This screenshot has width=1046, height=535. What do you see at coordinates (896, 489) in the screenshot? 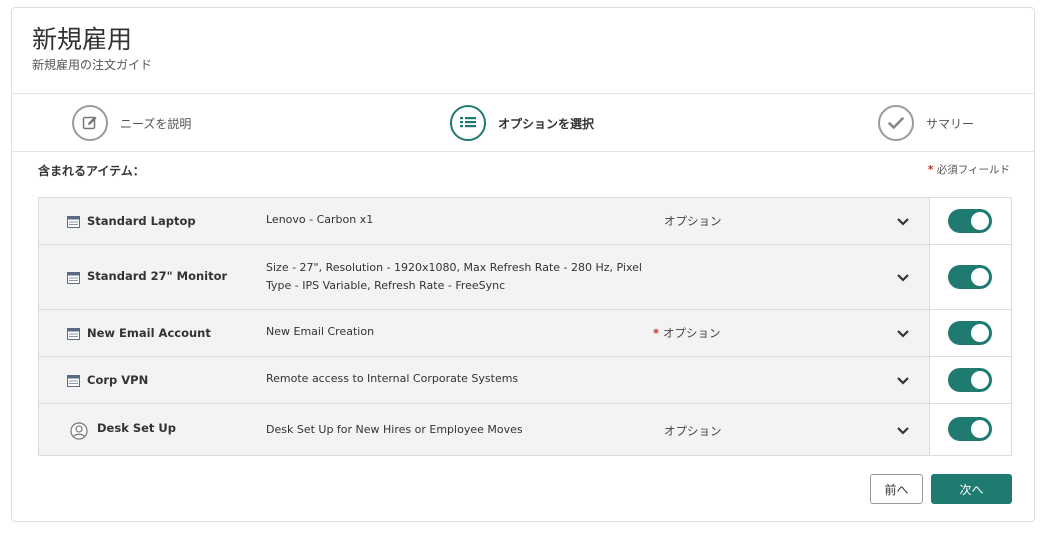
I see `previous-button: 前へ` at bounding box center [896, 489].